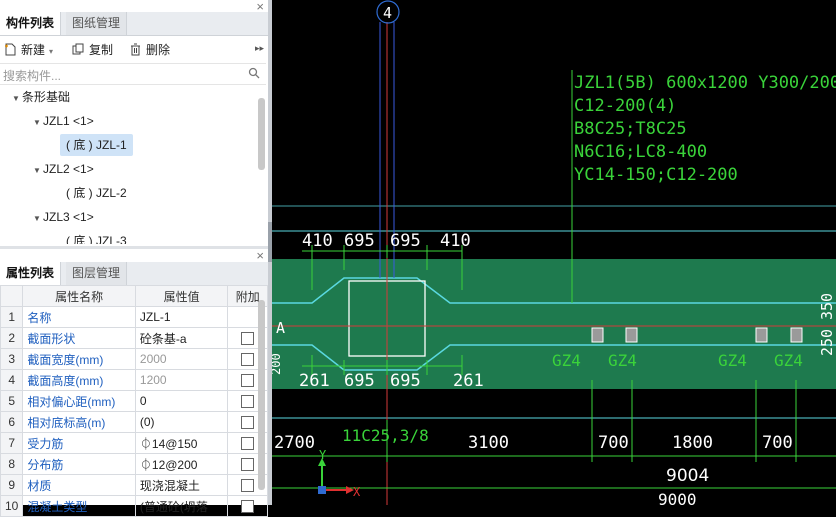  What do you see at coordinates (79, 359) in the screenshot?
I see `property-name: 截面宽度(mm)` at bounding box center [79, 359].